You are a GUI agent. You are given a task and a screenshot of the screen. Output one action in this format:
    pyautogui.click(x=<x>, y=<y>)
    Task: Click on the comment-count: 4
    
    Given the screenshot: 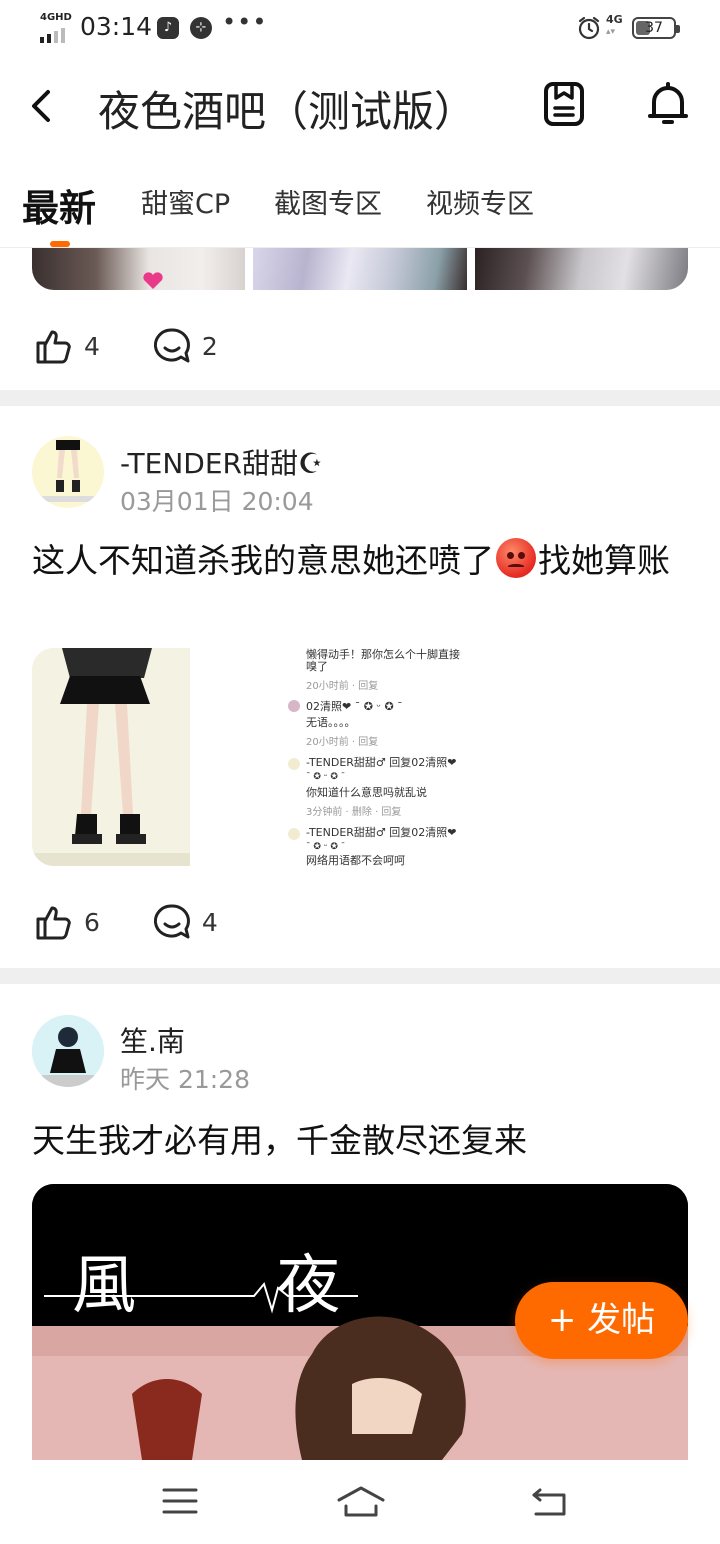 What is the action you would take?
    pyautogui.click(x=209, y=922)
    